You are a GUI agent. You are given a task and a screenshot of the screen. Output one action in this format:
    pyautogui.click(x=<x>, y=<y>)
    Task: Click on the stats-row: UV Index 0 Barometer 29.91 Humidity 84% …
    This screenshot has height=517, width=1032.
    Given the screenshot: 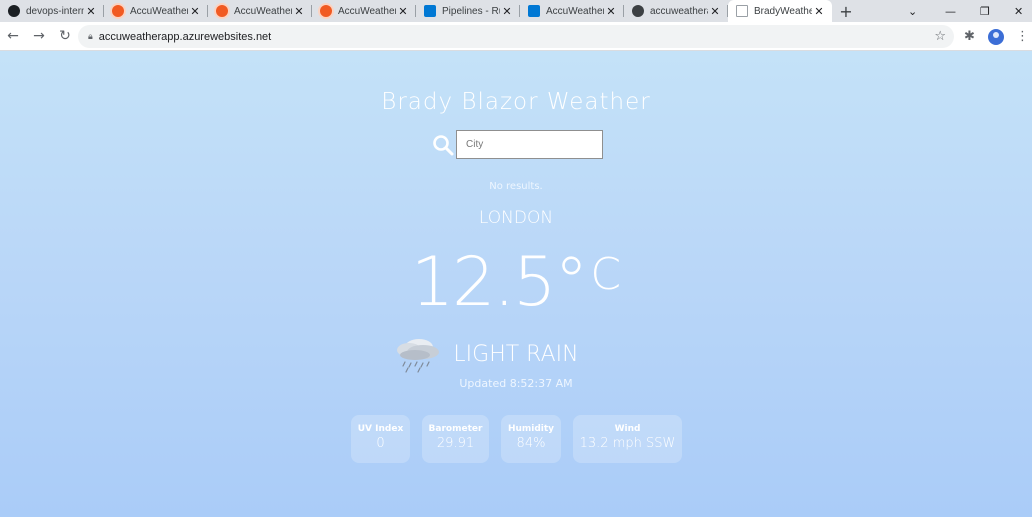 What is the action you would take?
    pyautogui.click(x=516, y=439)
    